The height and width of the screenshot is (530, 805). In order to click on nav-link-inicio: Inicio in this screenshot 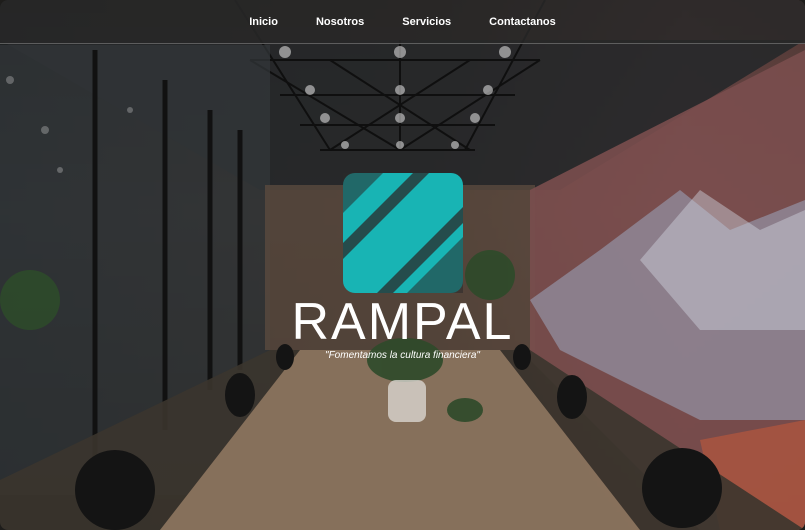, I will do `click(263, 22)`.